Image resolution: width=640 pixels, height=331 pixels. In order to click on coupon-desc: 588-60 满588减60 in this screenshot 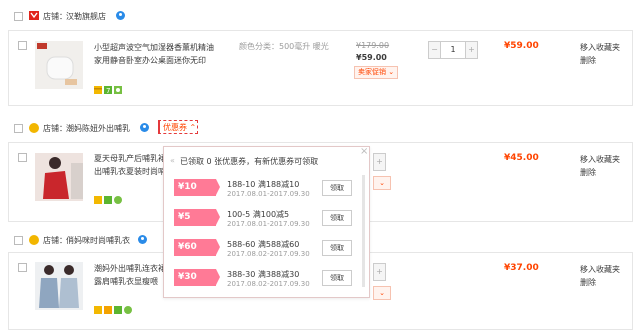, I will do `click(263, 244)`.